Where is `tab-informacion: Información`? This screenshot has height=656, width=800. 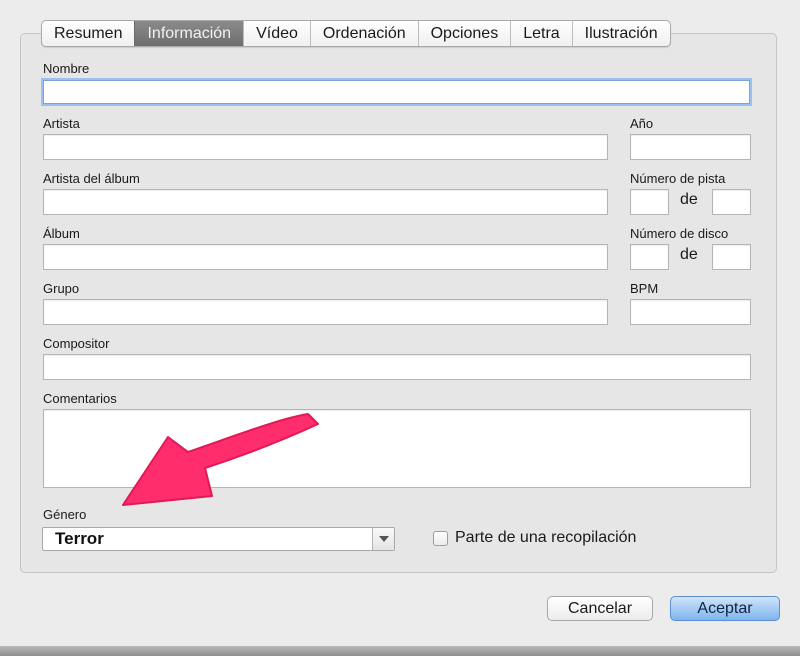
tab-informacion: Información is located at coordinates (189, 33).